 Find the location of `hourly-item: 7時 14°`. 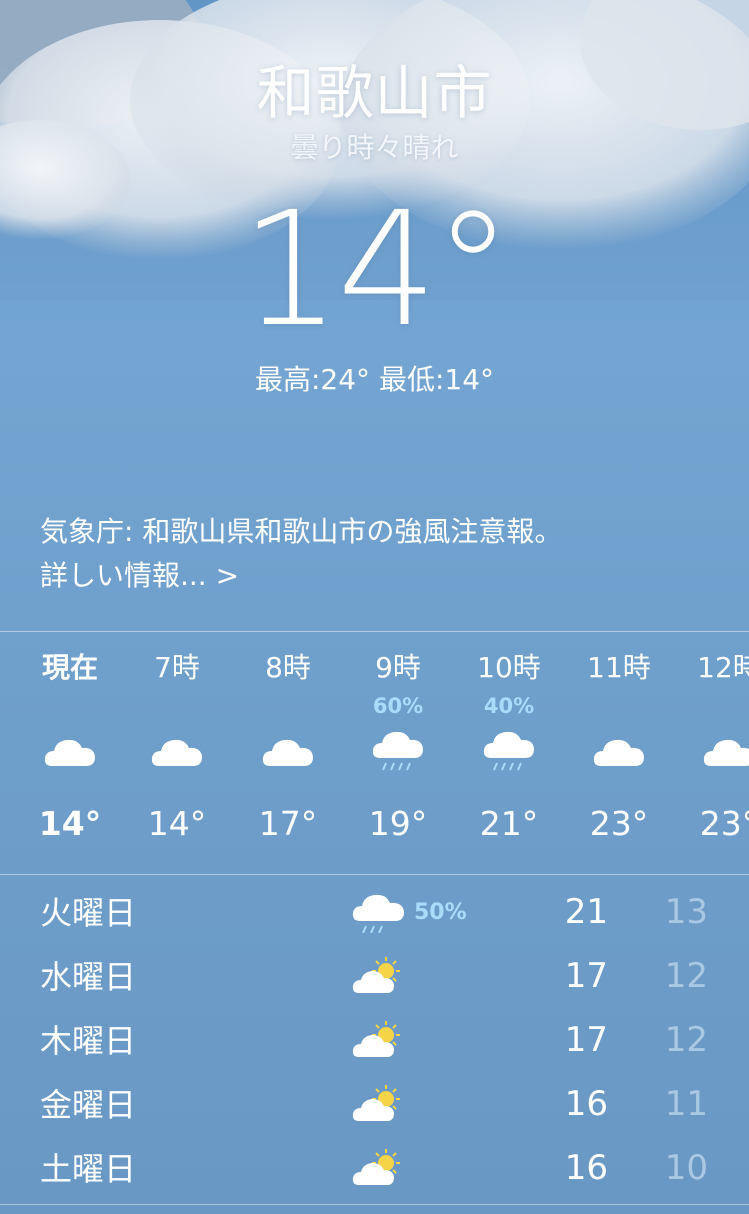

hourly-item: 7時 14° is located at coordinates (177, 752).